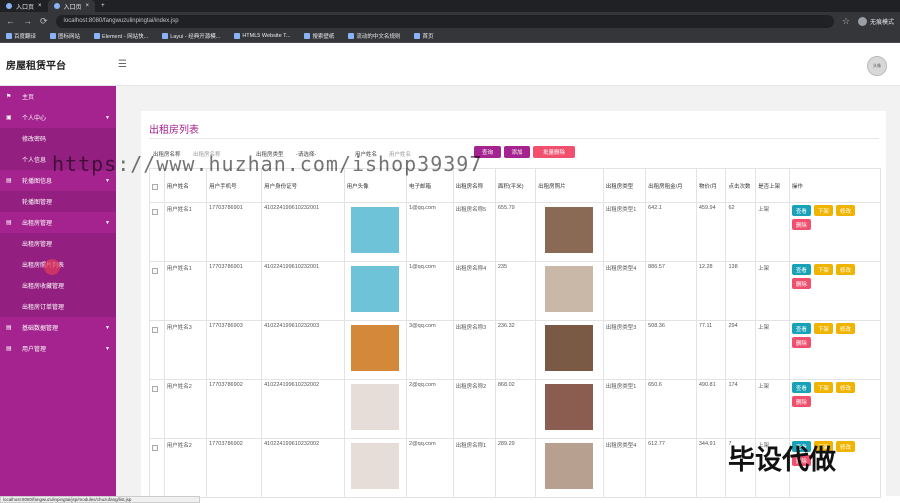  Describe the element at coordinates (24, 6) in the screenshot. I see `browser-tab: 入口页 ×` at that location.